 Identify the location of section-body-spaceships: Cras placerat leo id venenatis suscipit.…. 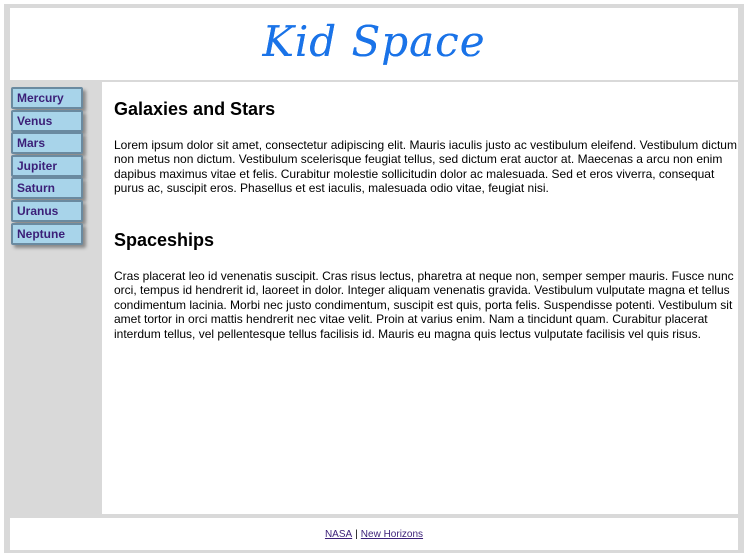
(424, 305).